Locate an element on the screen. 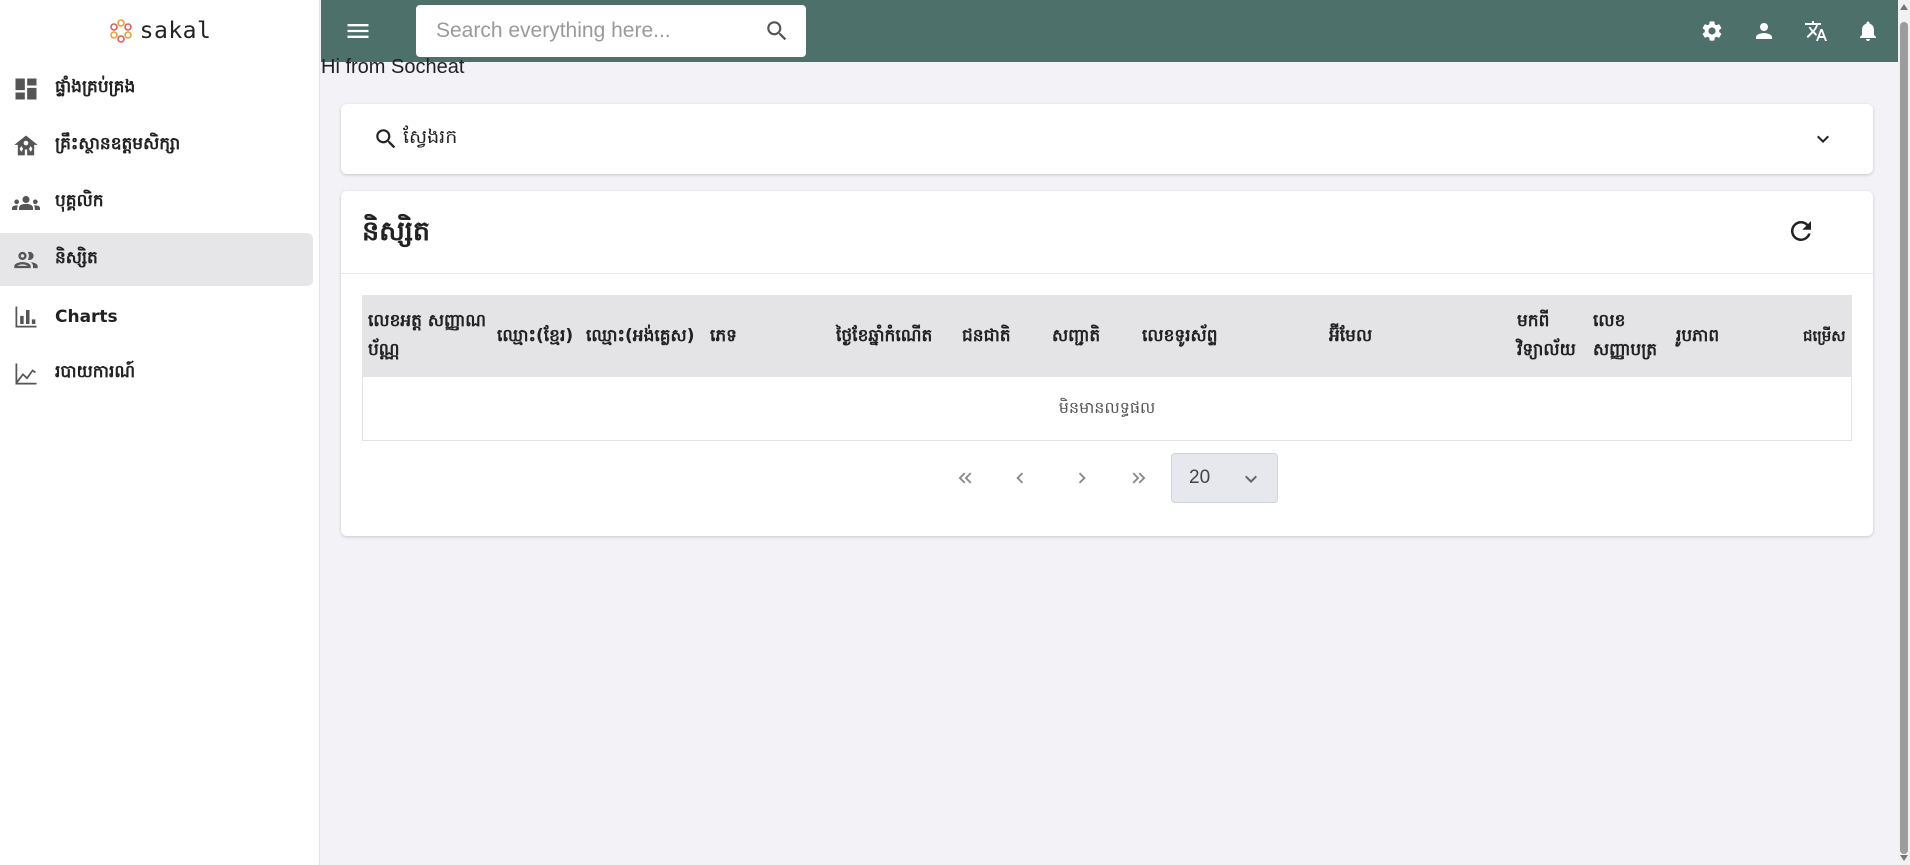 This screenshot has height=865, width=1910. column-header-date-of-birth: ថ្ងៃខែឆ្នាំកំណើត is located at coordinates (893, 336).